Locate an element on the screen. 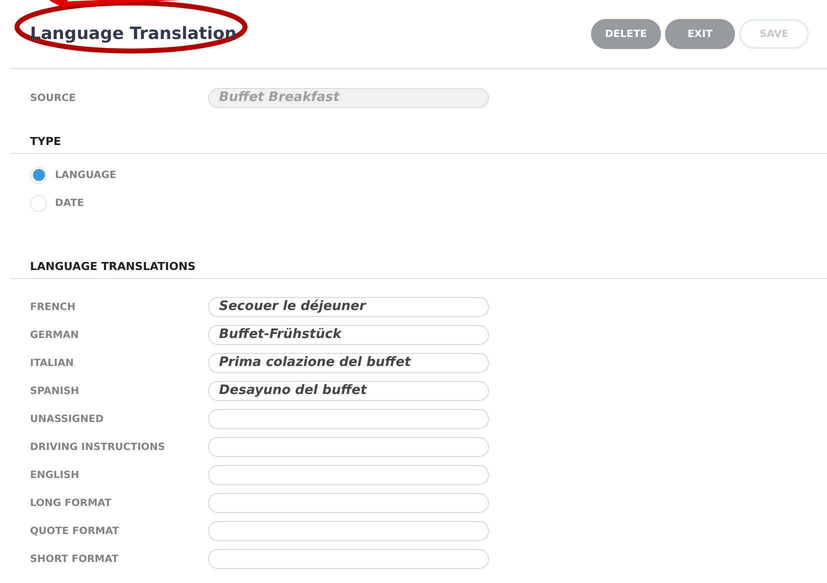  page-title: Language Translation is located at coordinates (133, 34).